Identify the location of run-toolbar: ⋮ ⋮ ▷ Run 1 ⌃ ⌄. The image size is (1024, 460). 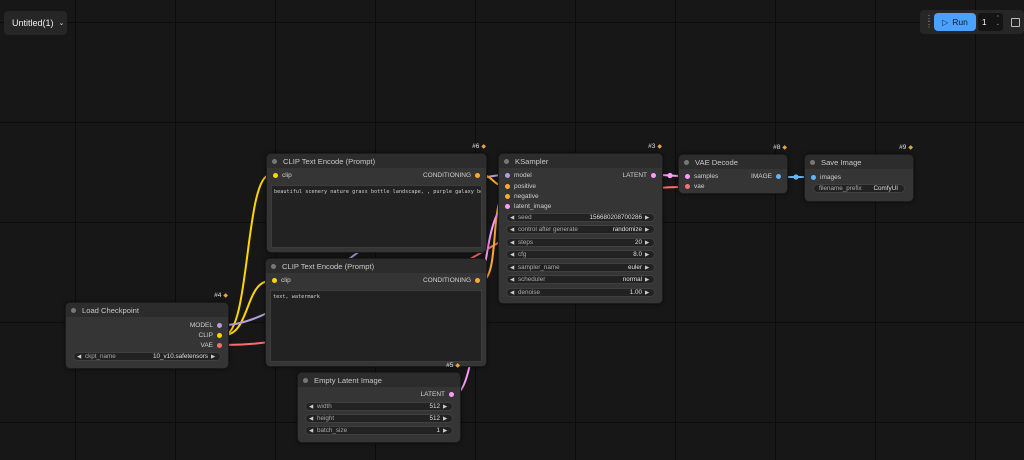
(972, 22).